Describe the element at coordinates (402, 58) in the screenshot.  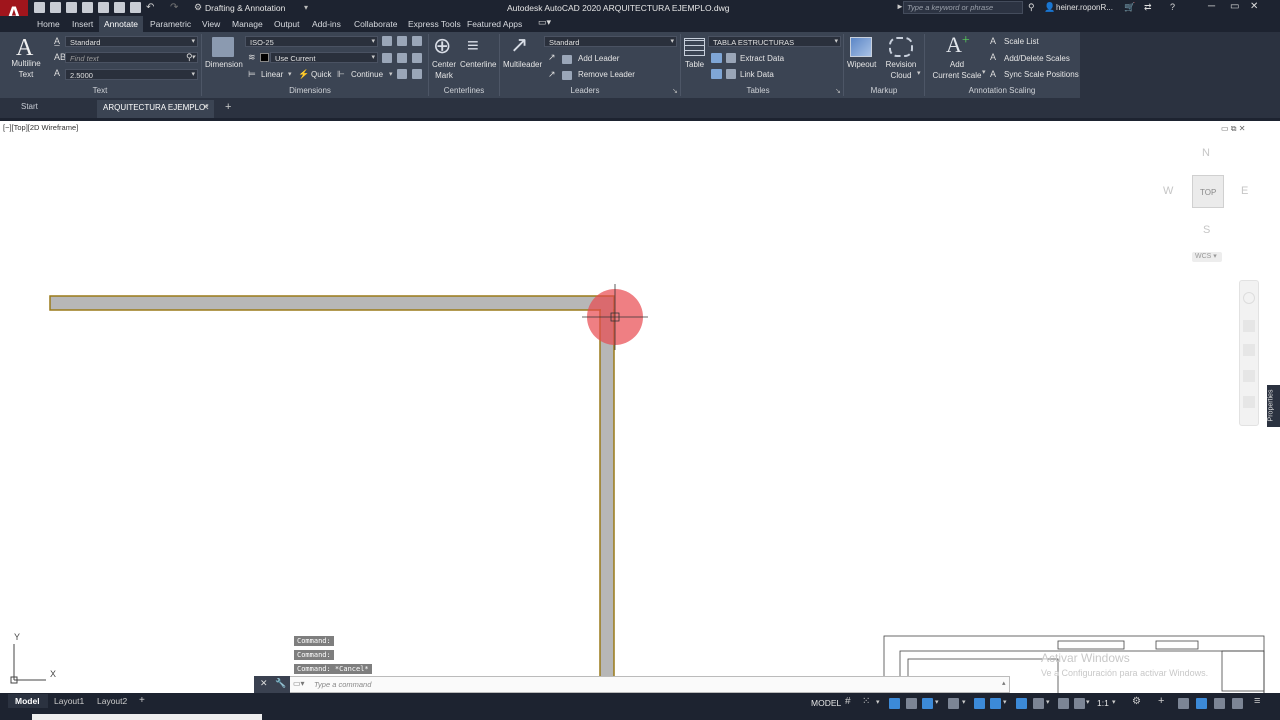
I see `dim-tool-5-icon` at that location.